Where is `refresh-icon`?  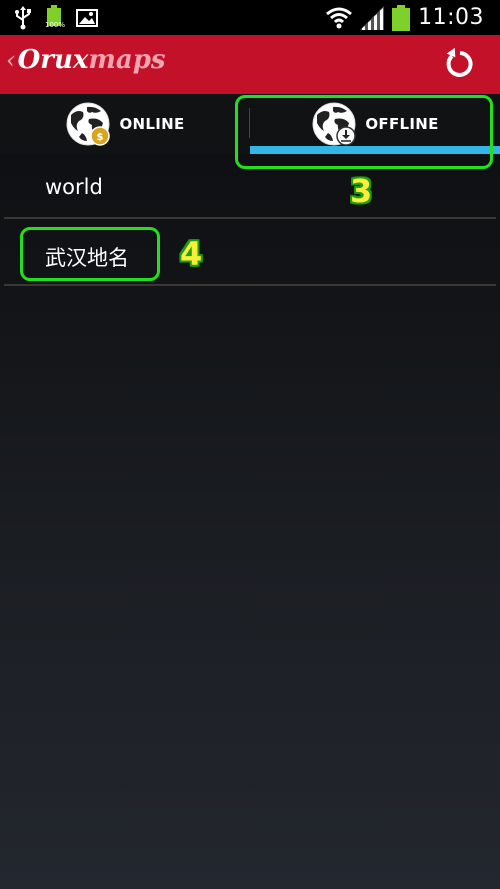
refresh-icon is located at coordinates (460, 66).